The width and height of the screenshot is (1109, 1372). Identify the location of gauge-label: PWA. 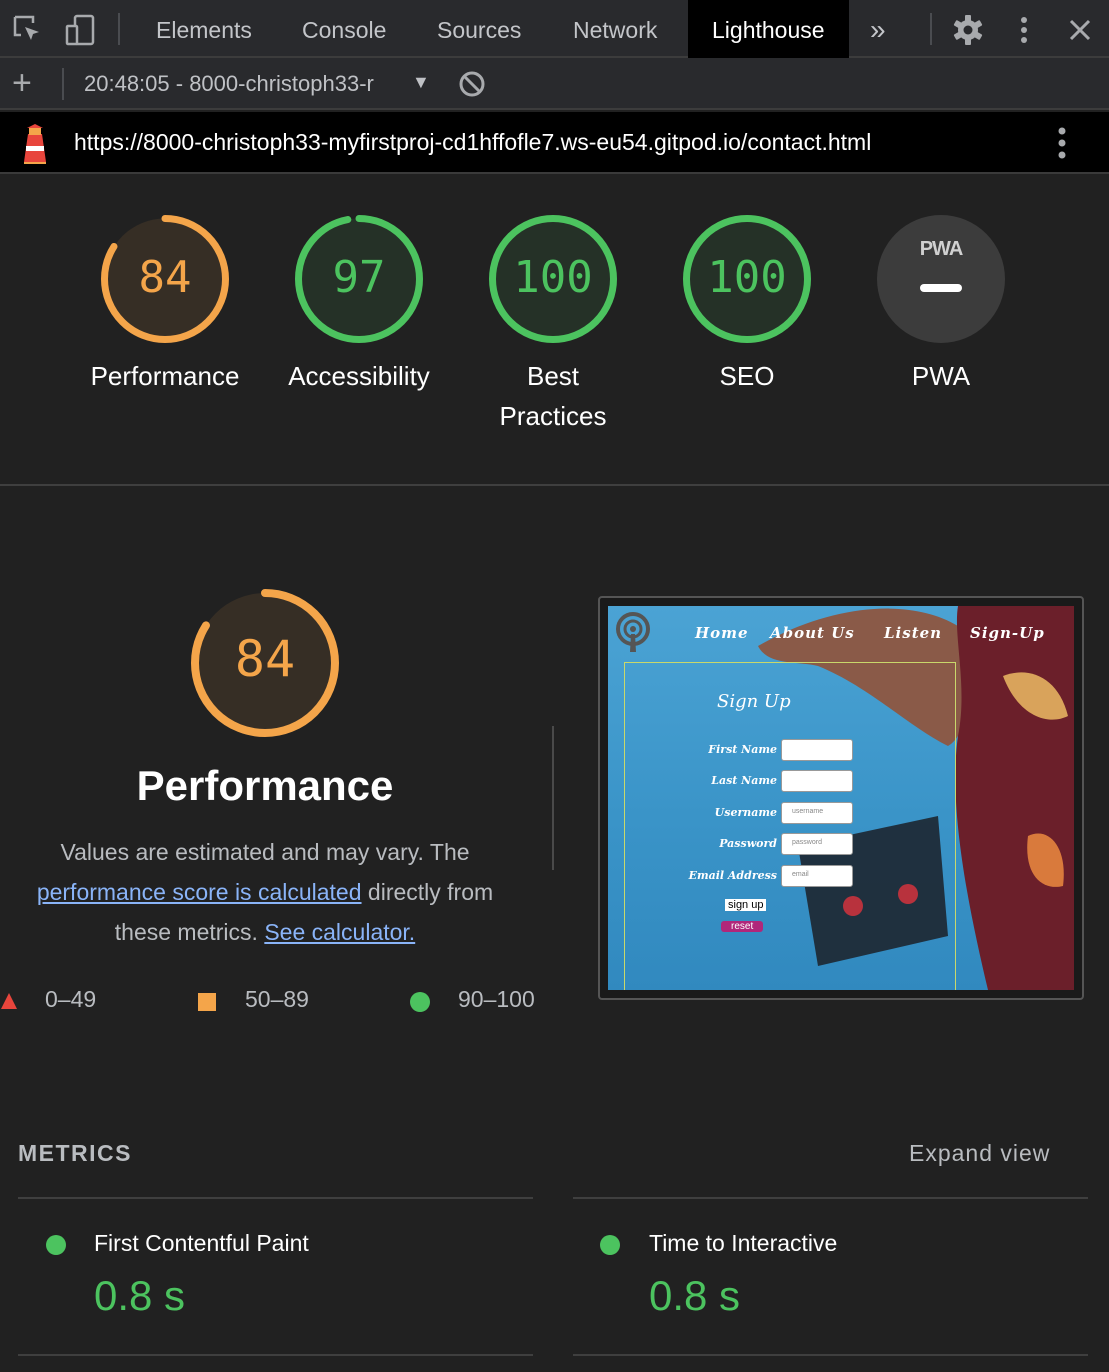
(941, 376).